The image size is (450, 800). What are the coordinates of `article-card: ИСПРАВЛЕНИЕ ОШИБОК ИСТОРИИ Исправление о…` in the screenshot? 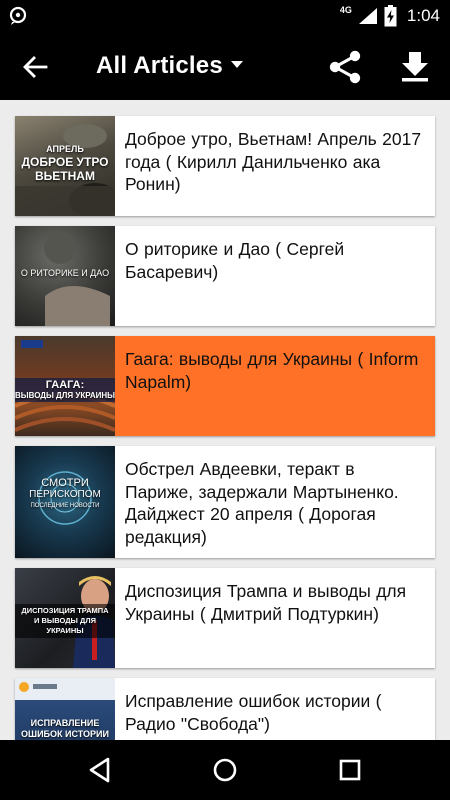 It's located at (225, 709).